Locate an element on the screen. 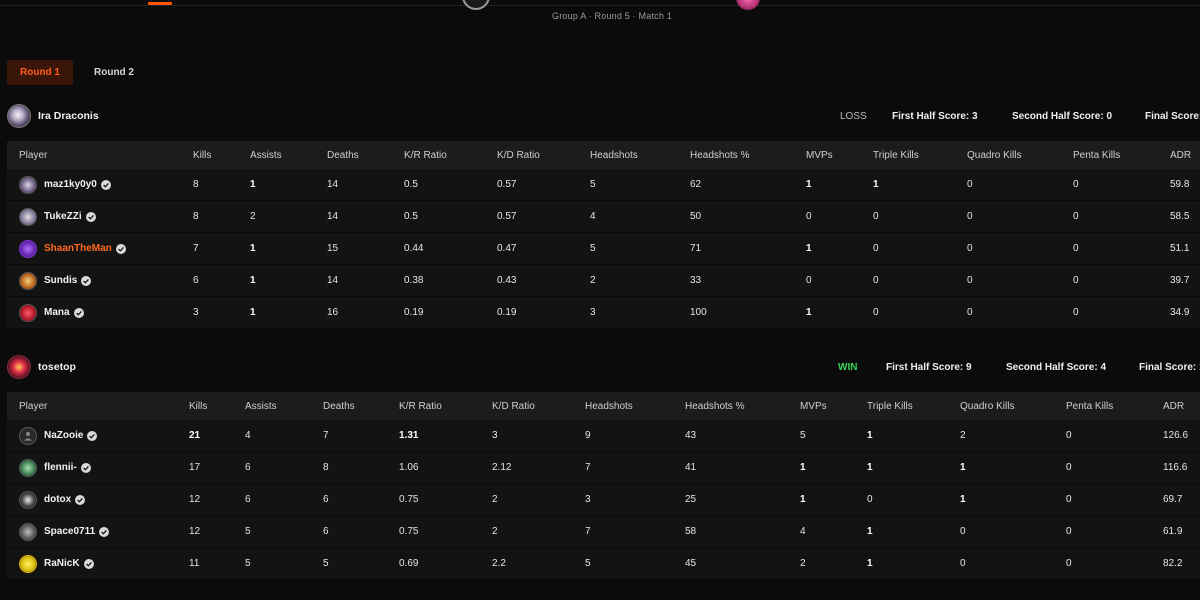  kr-ratio: 0.38 is located at coordinates (414, 280).